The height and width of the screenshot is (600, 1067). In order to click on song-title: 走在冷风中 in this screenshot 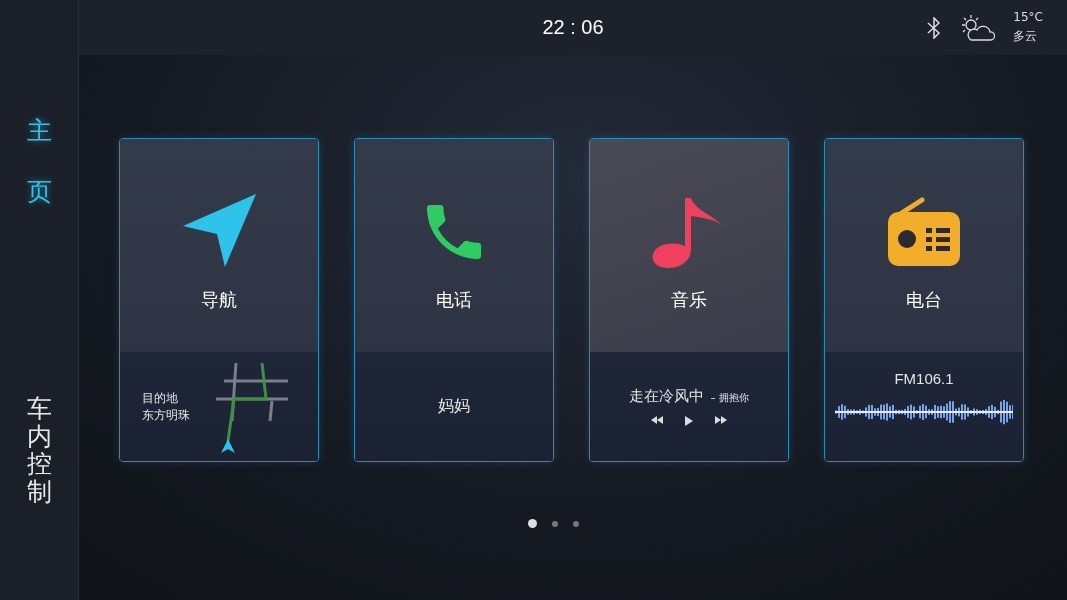, I will do `click(667, 396)`.